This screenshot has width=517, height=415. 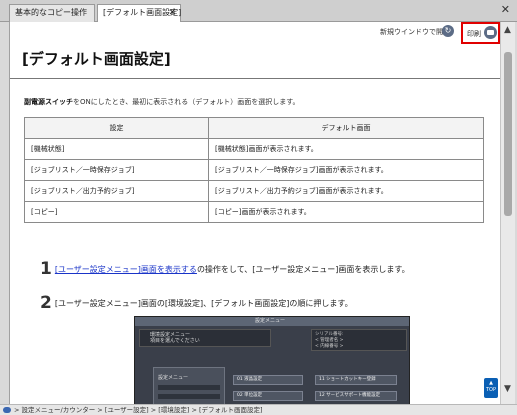 What do you see at coordinates (356, 396) in the screenshot?
I see `illustration-button: 12 サービスサポート機能設定` at bounding box center [356, 396].